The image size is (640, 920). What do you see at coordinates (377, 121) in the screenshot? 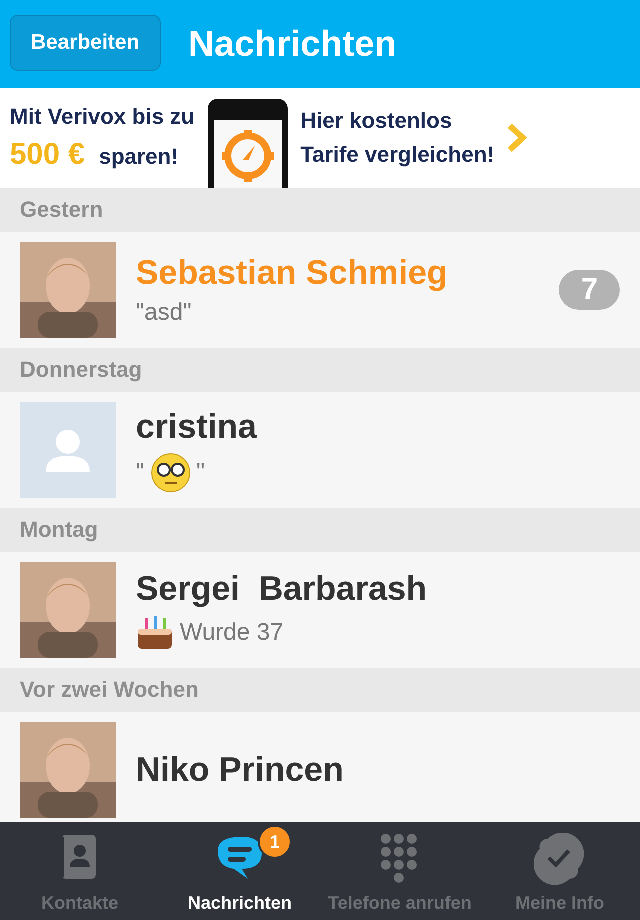
I see `ad-text: Hier kostenlos` at bounding box center [377, 121].